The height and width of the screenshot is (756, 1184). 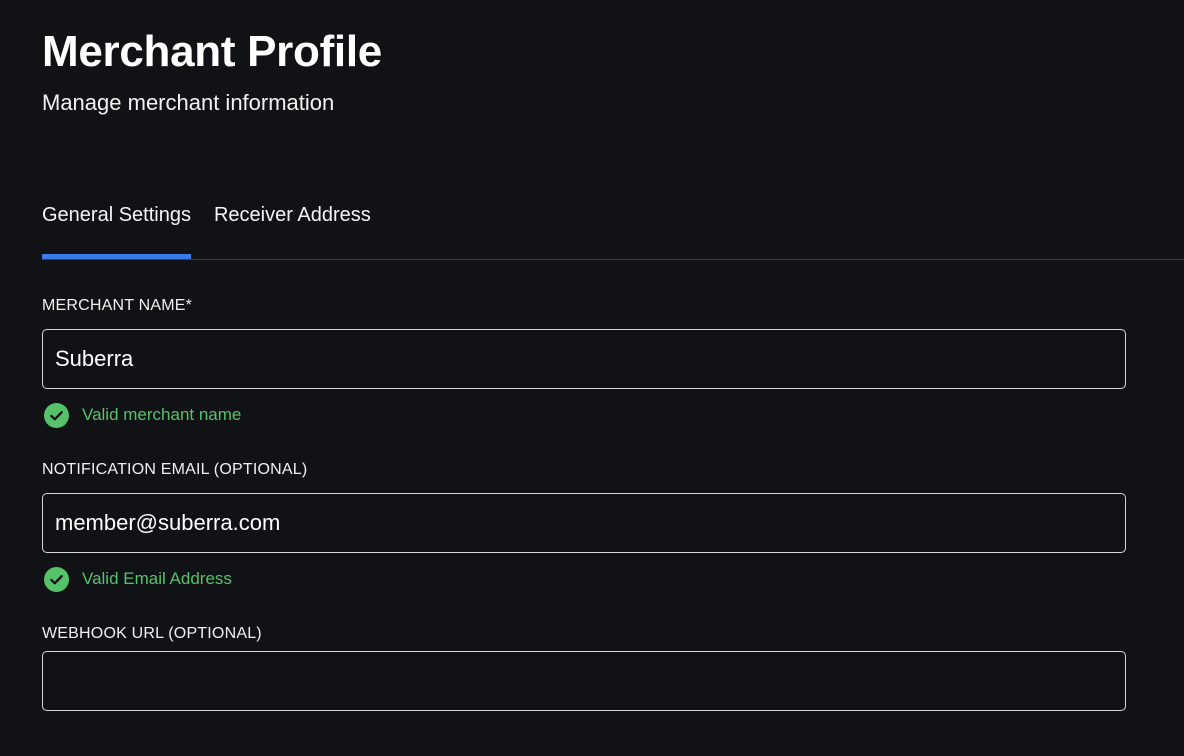 What do you see at coordinates (162, 414) in the screenshot?
I see `merchant-name-validation-text: Valid merchant name` at bounding box center [162, 414].